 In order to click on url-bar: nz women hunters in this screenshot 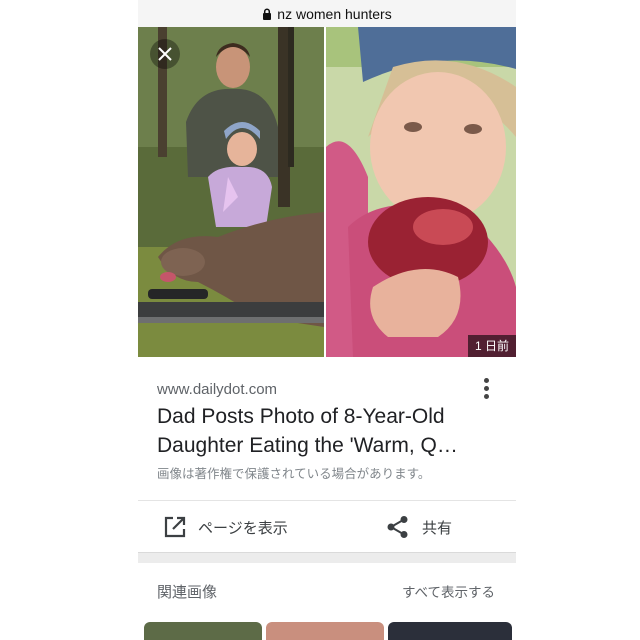, I will do `click(327, 13)`.